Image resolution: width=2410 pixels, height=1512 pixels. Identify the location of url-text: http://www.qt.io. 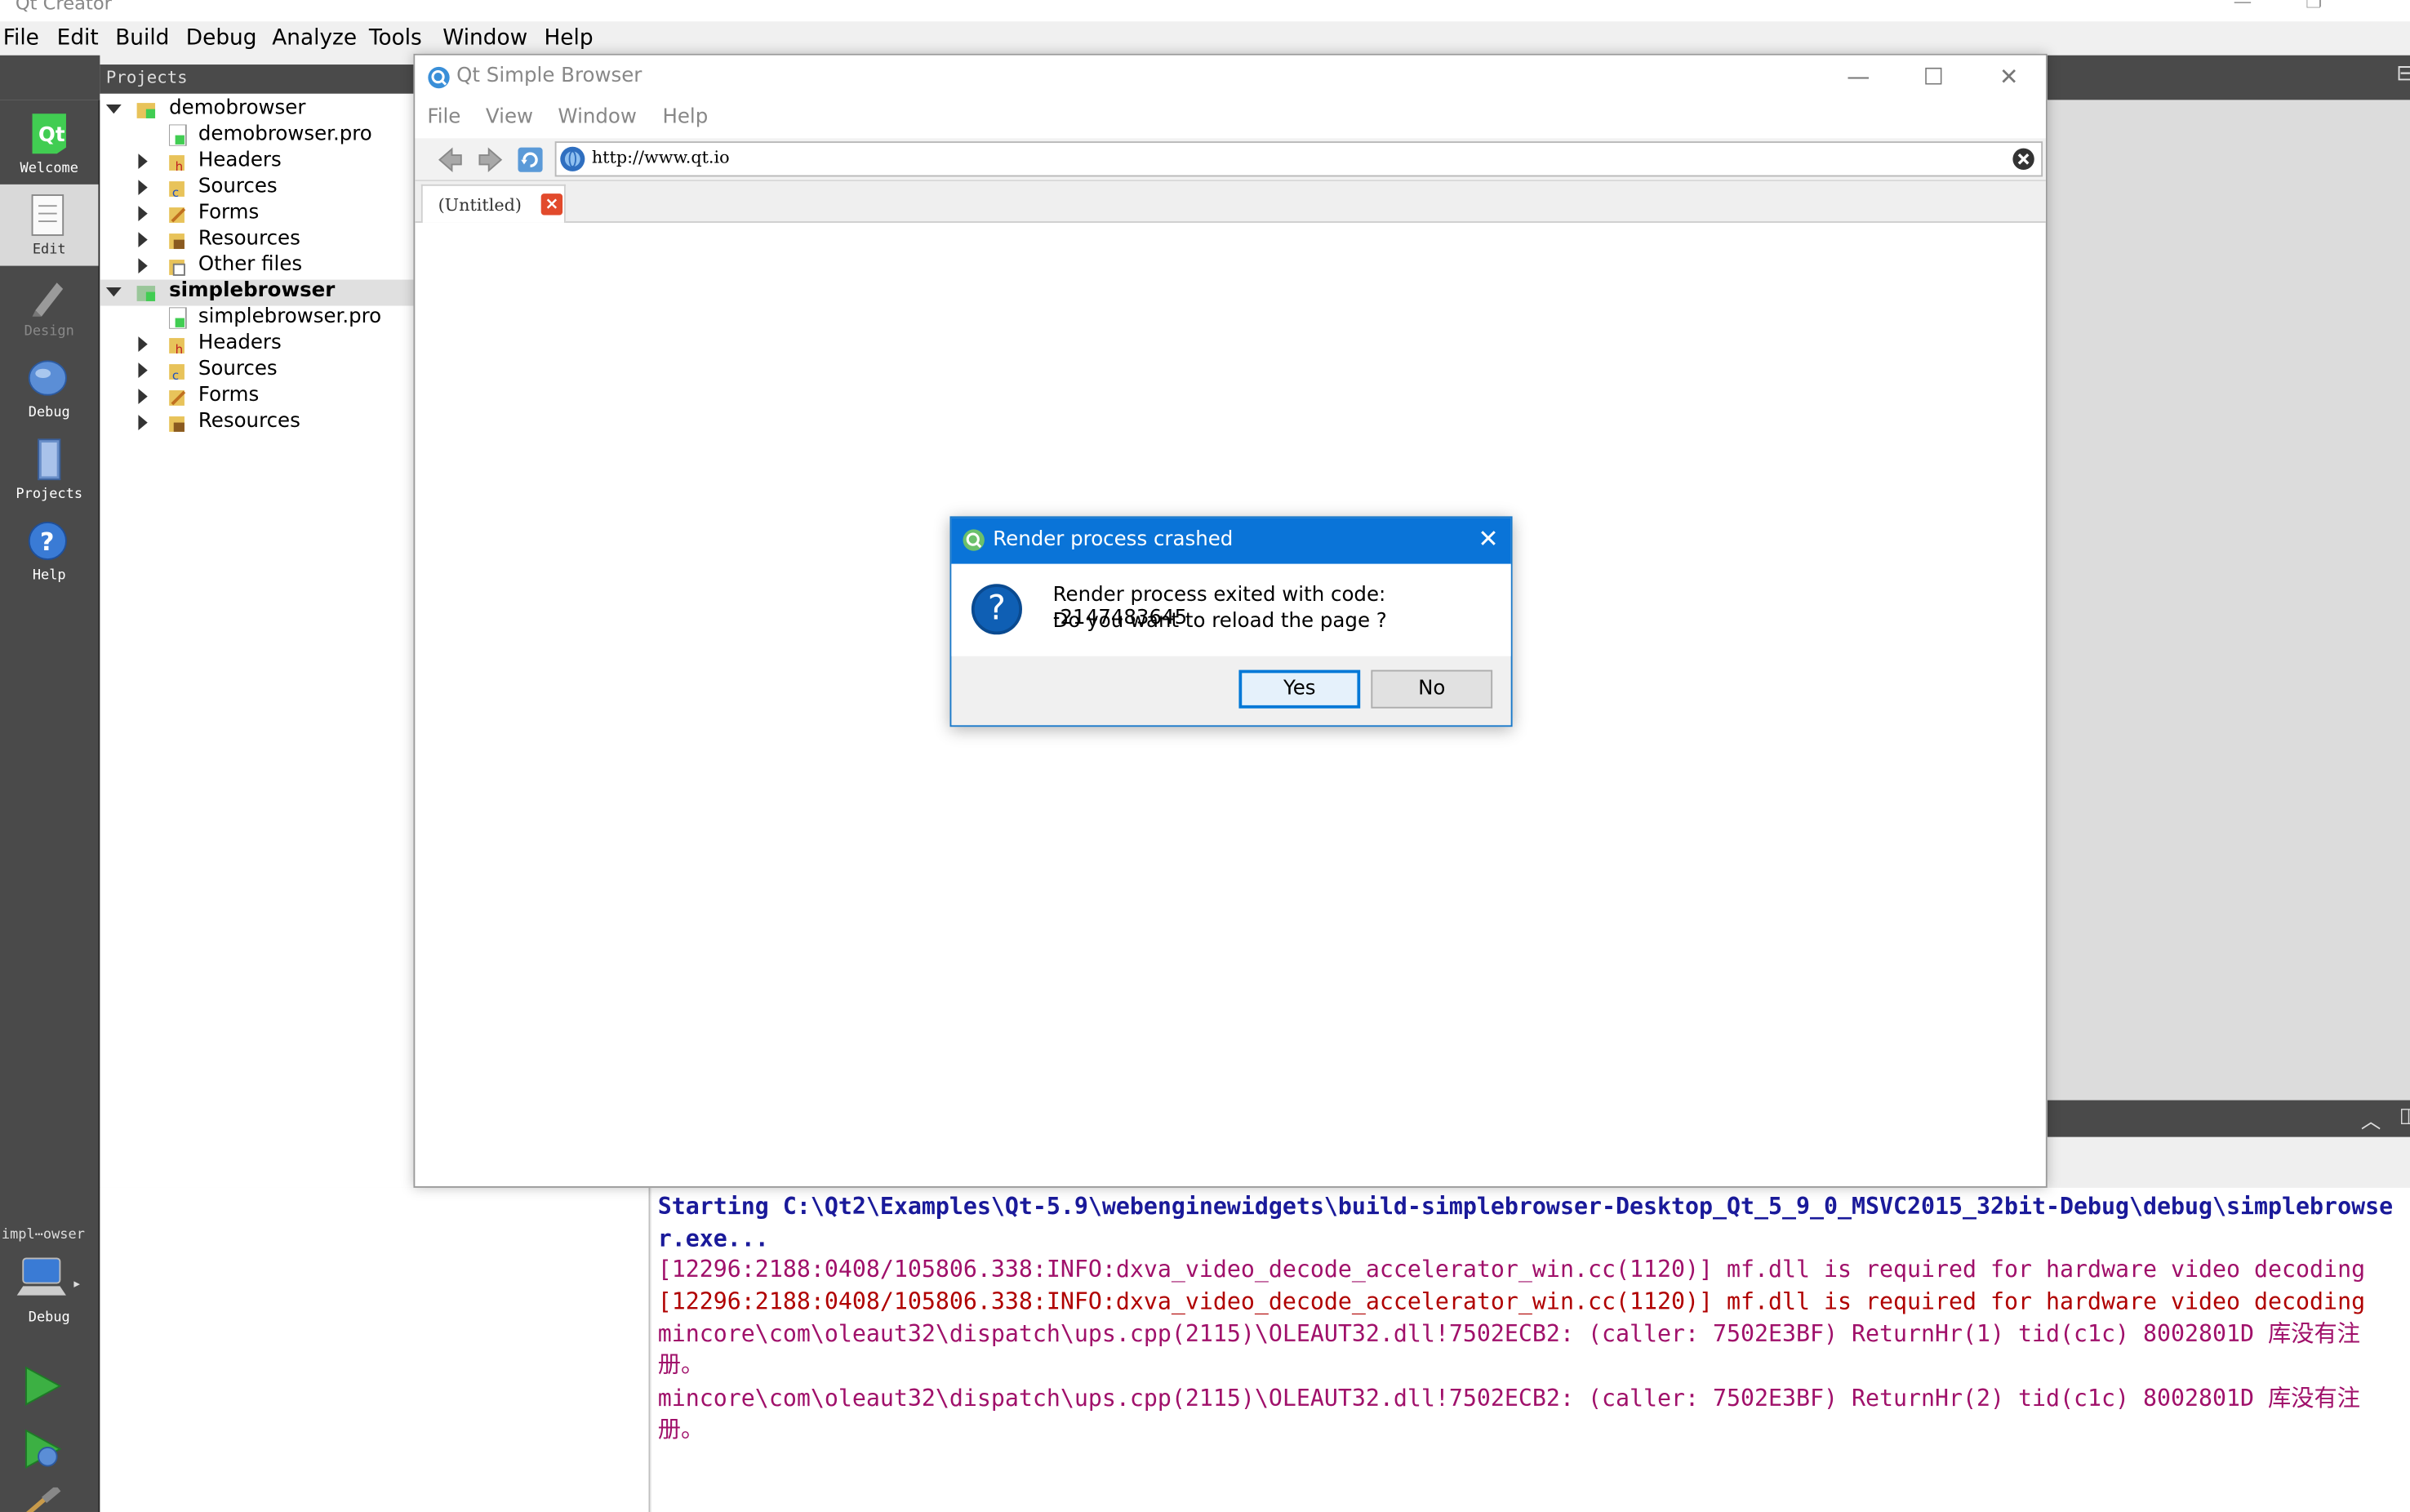
(660, 157).